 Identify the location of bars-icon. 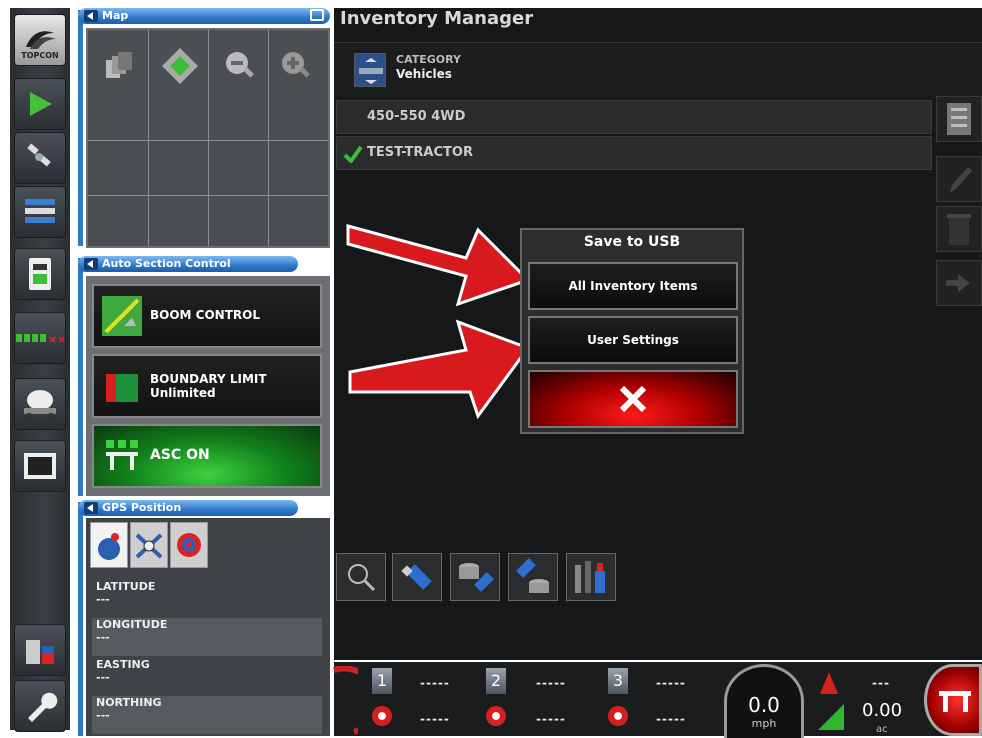
(40, 211).